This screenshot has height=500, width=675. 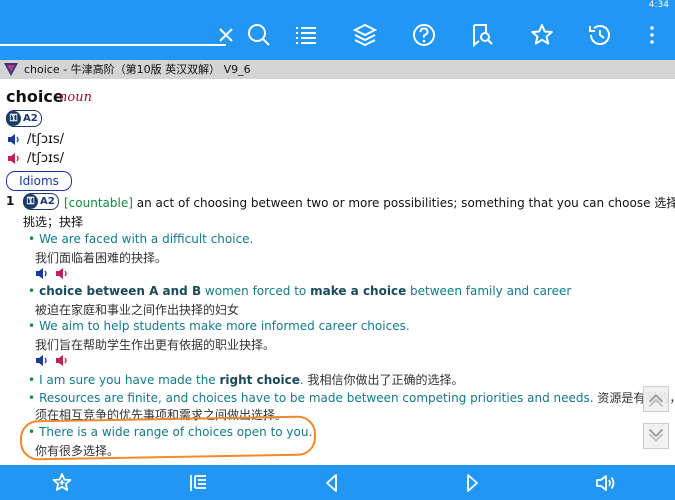 What do you see at coordinates (45, 158) in the screenshot?
I see `pronunciation-us-text: /tʃɔɪs/` at bounding box center [45, 158].